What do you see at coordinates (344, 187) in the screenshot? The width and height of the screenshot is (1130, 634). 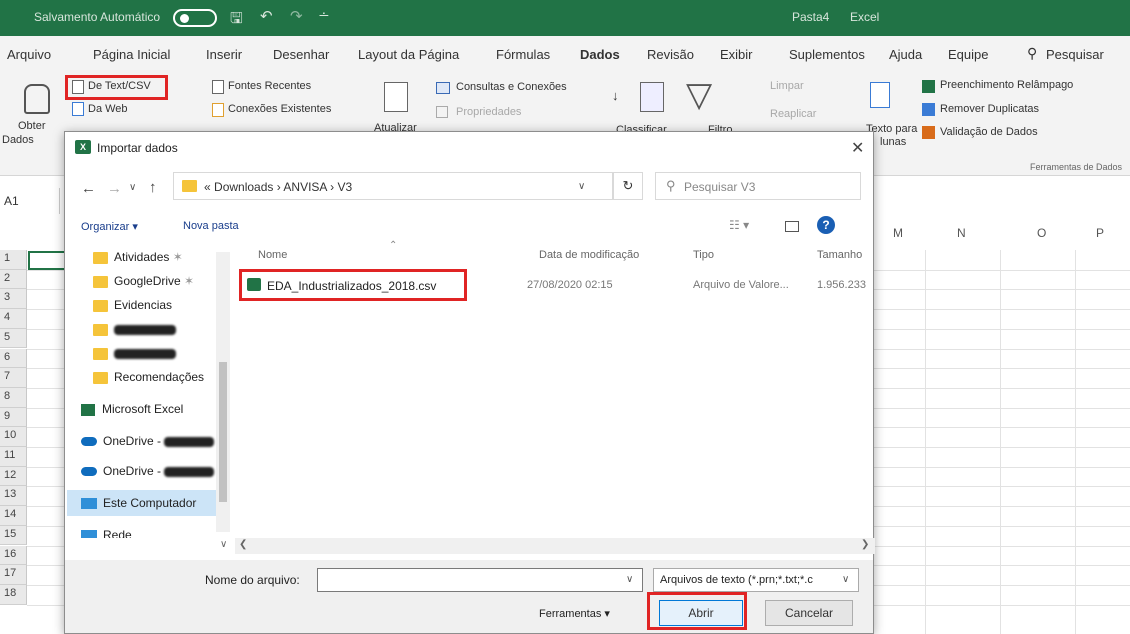 I see `breadcrumb-v3: V3` at bounding box center [344, 187].